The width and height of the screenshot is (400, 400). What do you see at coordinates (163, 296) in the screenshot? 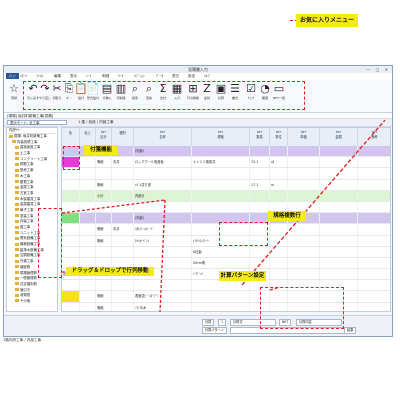
I see `table-cell: 表面塗ﾋﾞｰﾑﾀﾞﾃﾞﾄ` at bounding box center [163, 296].